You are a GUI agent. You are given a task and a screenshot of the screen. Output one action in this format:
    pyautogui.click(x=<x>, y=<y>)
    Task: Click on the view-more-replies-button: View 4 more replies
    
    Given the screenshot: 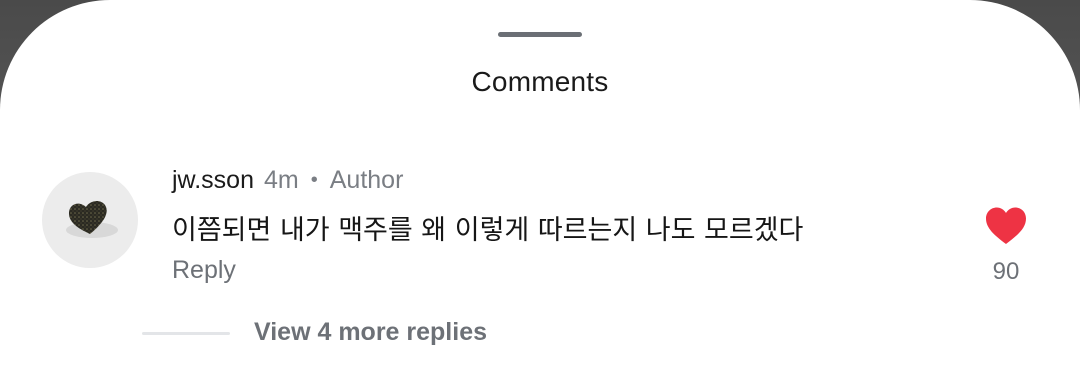 What is the action you would take?
    pyautogui.click(x=370, y=332)
    